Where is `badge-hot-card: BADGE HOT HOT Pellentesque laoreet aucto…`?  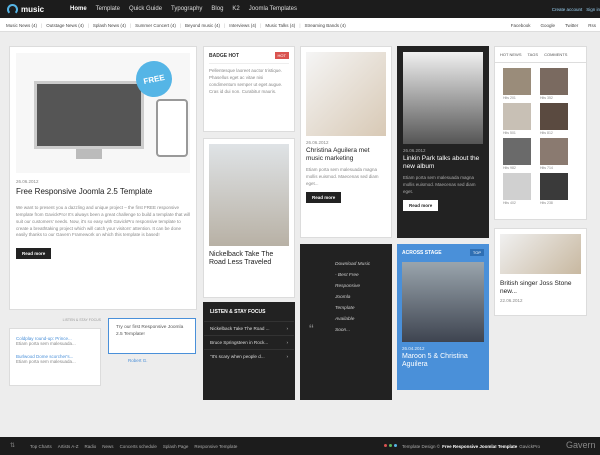
badge-hot-card: BADGE HOT HOT Pellentesque laoreet aucto… is located at coordinates (249, 89).